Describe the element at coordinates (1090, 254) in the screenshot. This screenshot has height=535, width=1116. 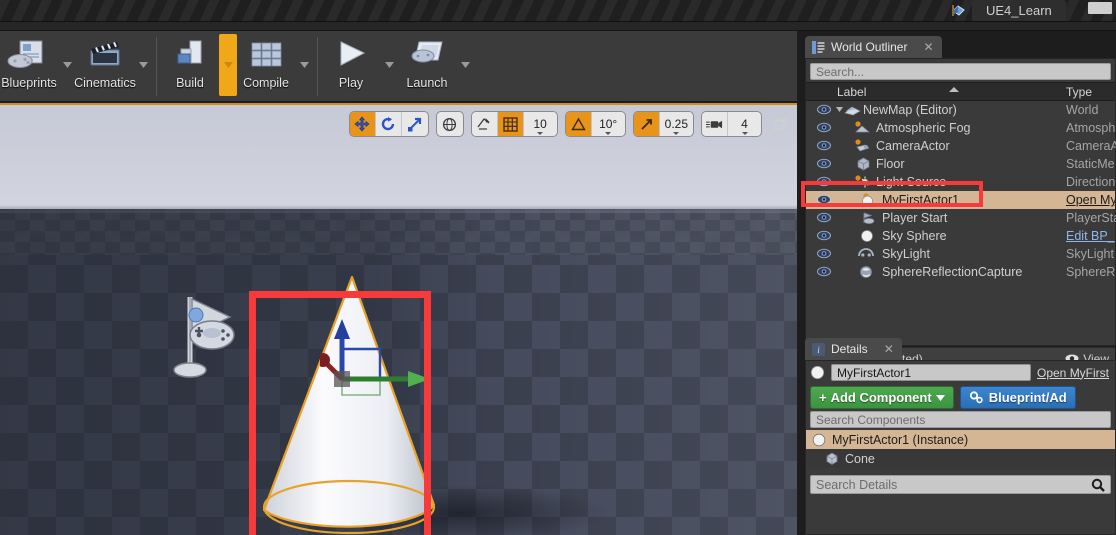
I see `outliner-row-type: SkyLight` at that location.